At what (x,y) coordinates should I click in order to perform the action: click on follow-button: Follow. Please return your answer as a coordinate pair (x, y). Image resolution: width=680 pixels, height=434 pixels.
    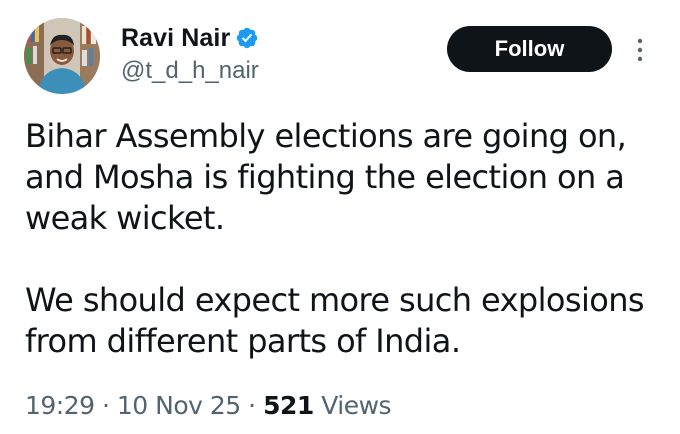
    Looking at the image, I should click on (529, 49).